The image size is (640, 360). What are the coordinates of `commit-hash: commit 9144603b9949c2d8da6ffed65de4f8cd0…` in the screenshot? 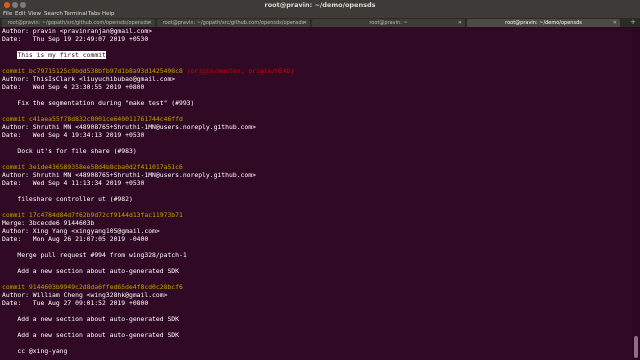 It's located at (92, 287).